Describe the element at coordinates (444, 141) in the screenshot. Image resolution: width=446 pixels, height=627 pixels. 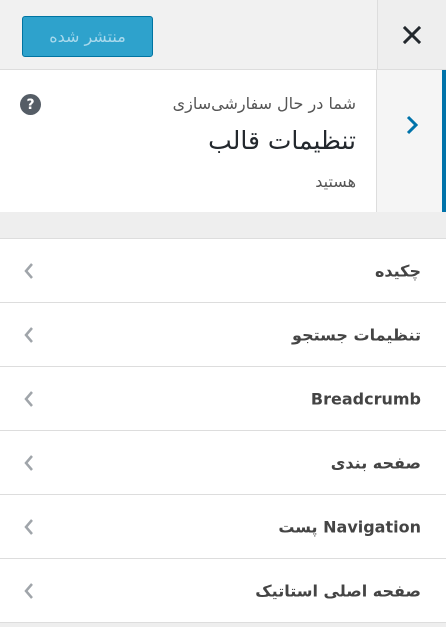
I see `active-accent-bar` at that location.